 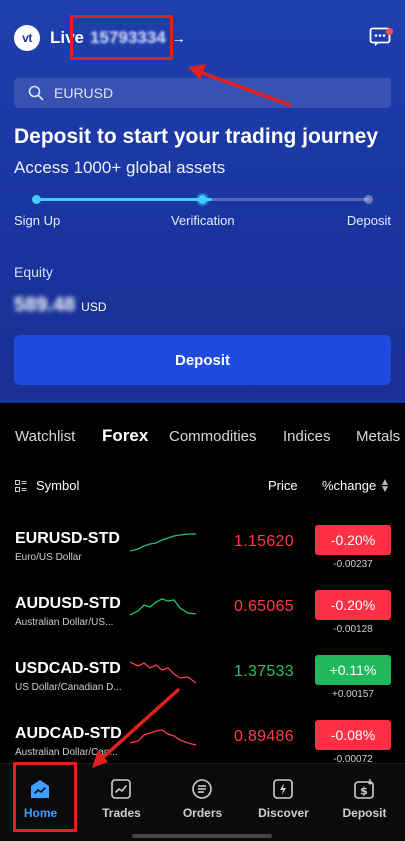 I want to click on quote-price: 0.89486, so click(x=264, y=736).